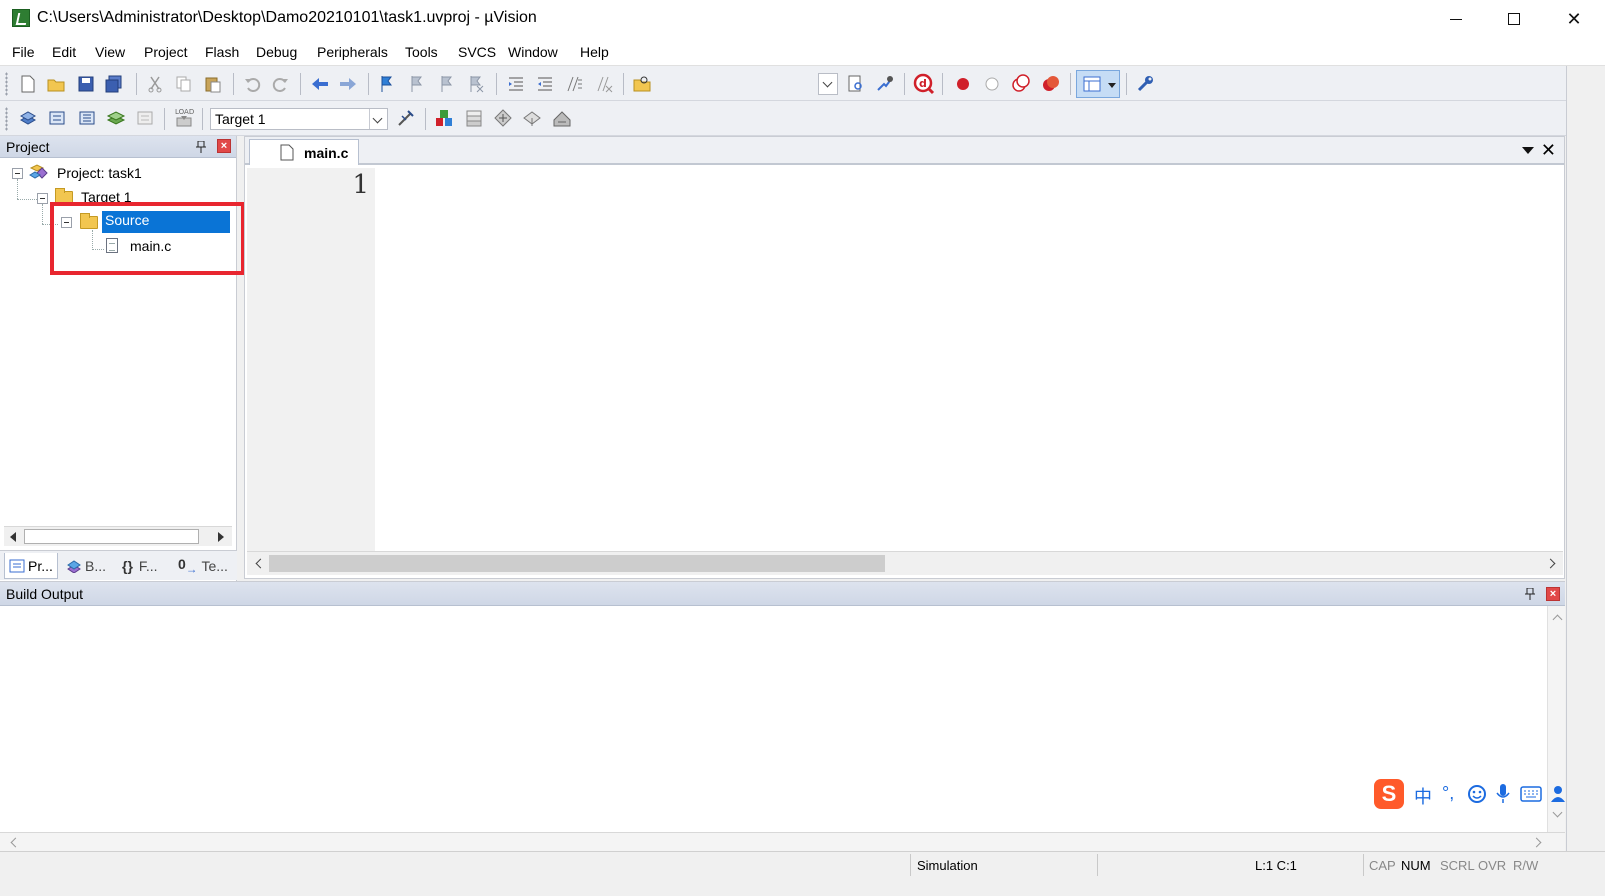 The width and height of the screenshot is (1605, 896). What do you see at coordinates (281, 84) in the screenshot?
I see `redo-icon` at bounding box center [281, 84].